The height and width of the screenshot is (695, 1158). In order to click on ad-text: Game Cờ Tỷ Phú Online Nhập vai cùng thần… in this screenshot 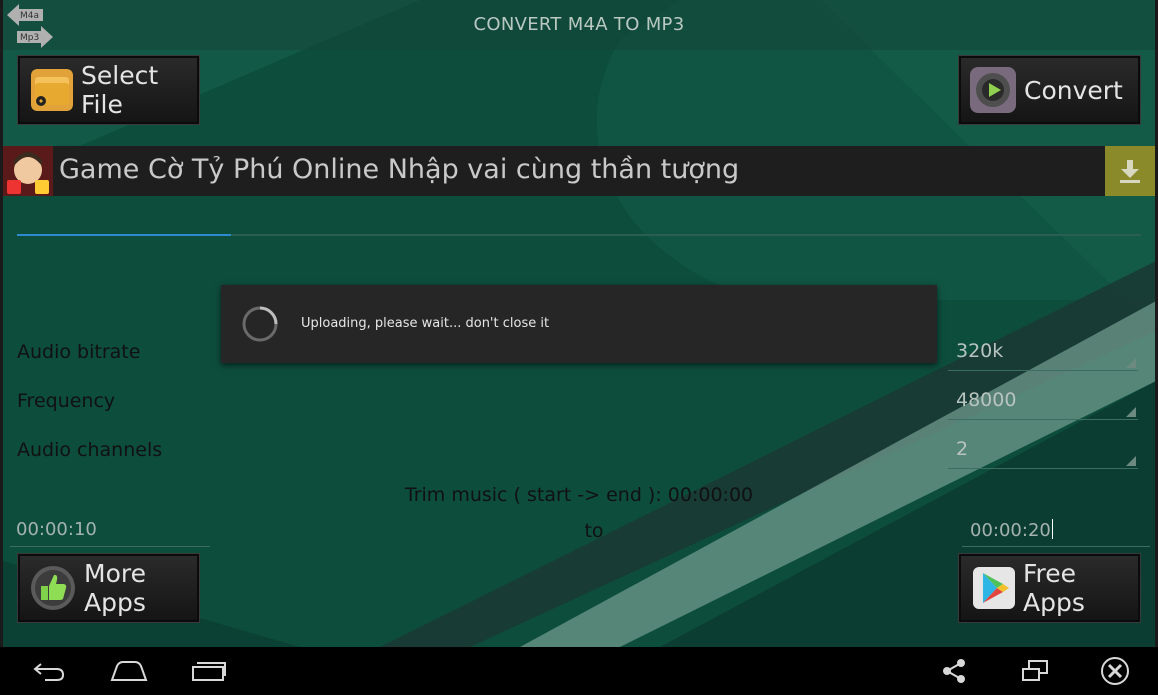, I will do `click(399, 169)`.